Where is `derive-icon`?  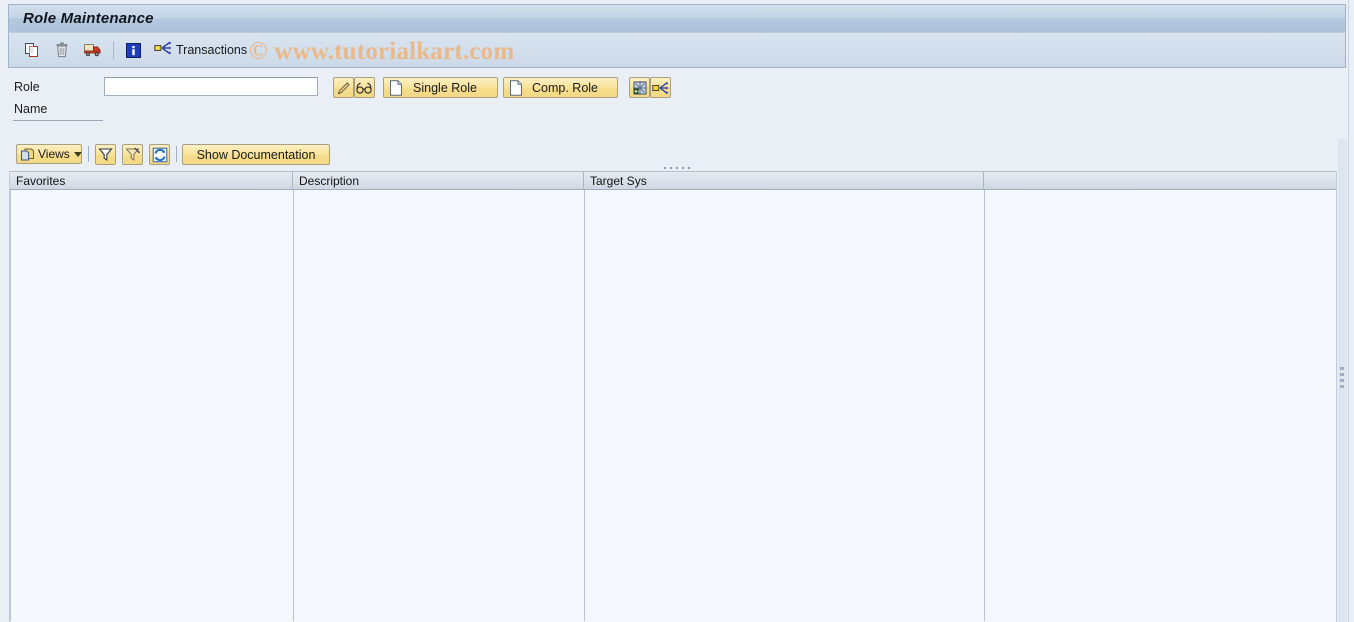 derive-icon is located at coordinates (639, 87).